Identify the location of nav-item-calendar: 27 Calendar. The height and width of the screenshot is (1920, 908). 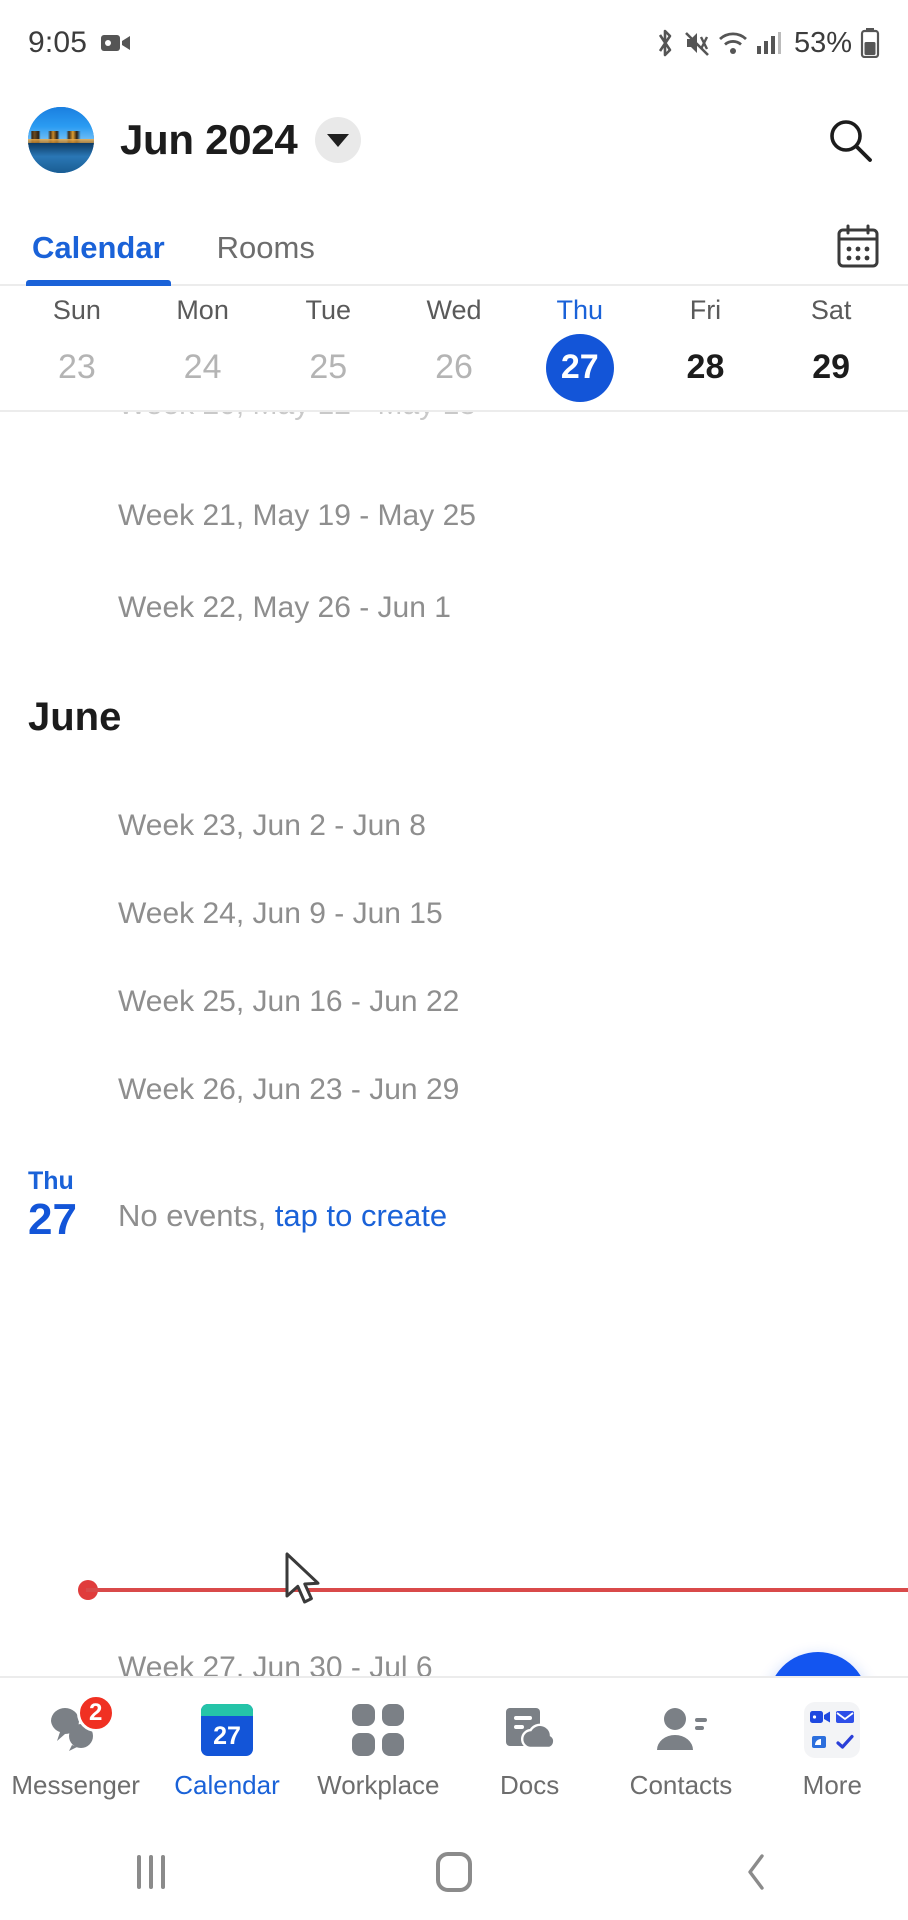
(226, 1751).